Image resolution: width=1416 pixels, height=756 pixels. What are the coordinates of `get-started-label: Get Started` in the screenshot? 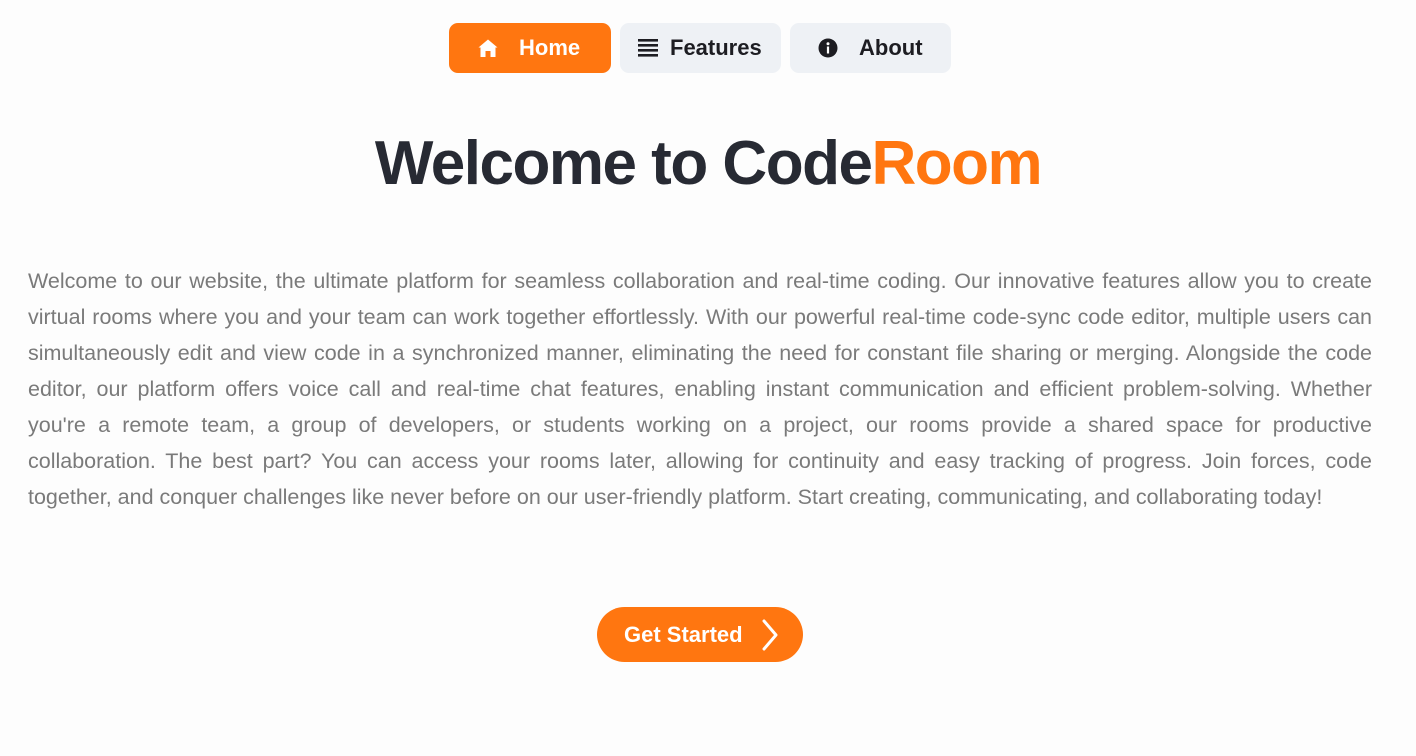 It's located at (683, 634).